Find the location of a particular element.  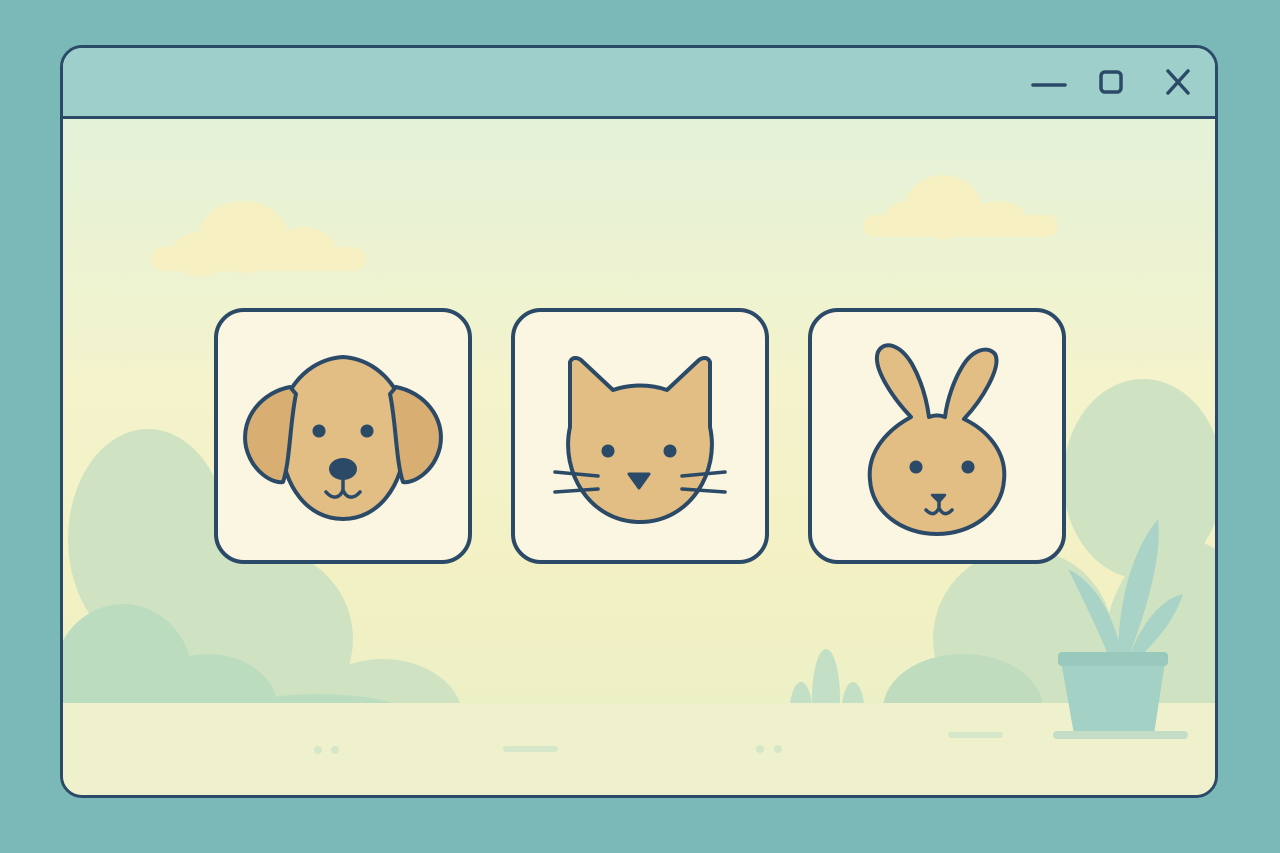

rabbit-tile is located at coordinates (937, 436).